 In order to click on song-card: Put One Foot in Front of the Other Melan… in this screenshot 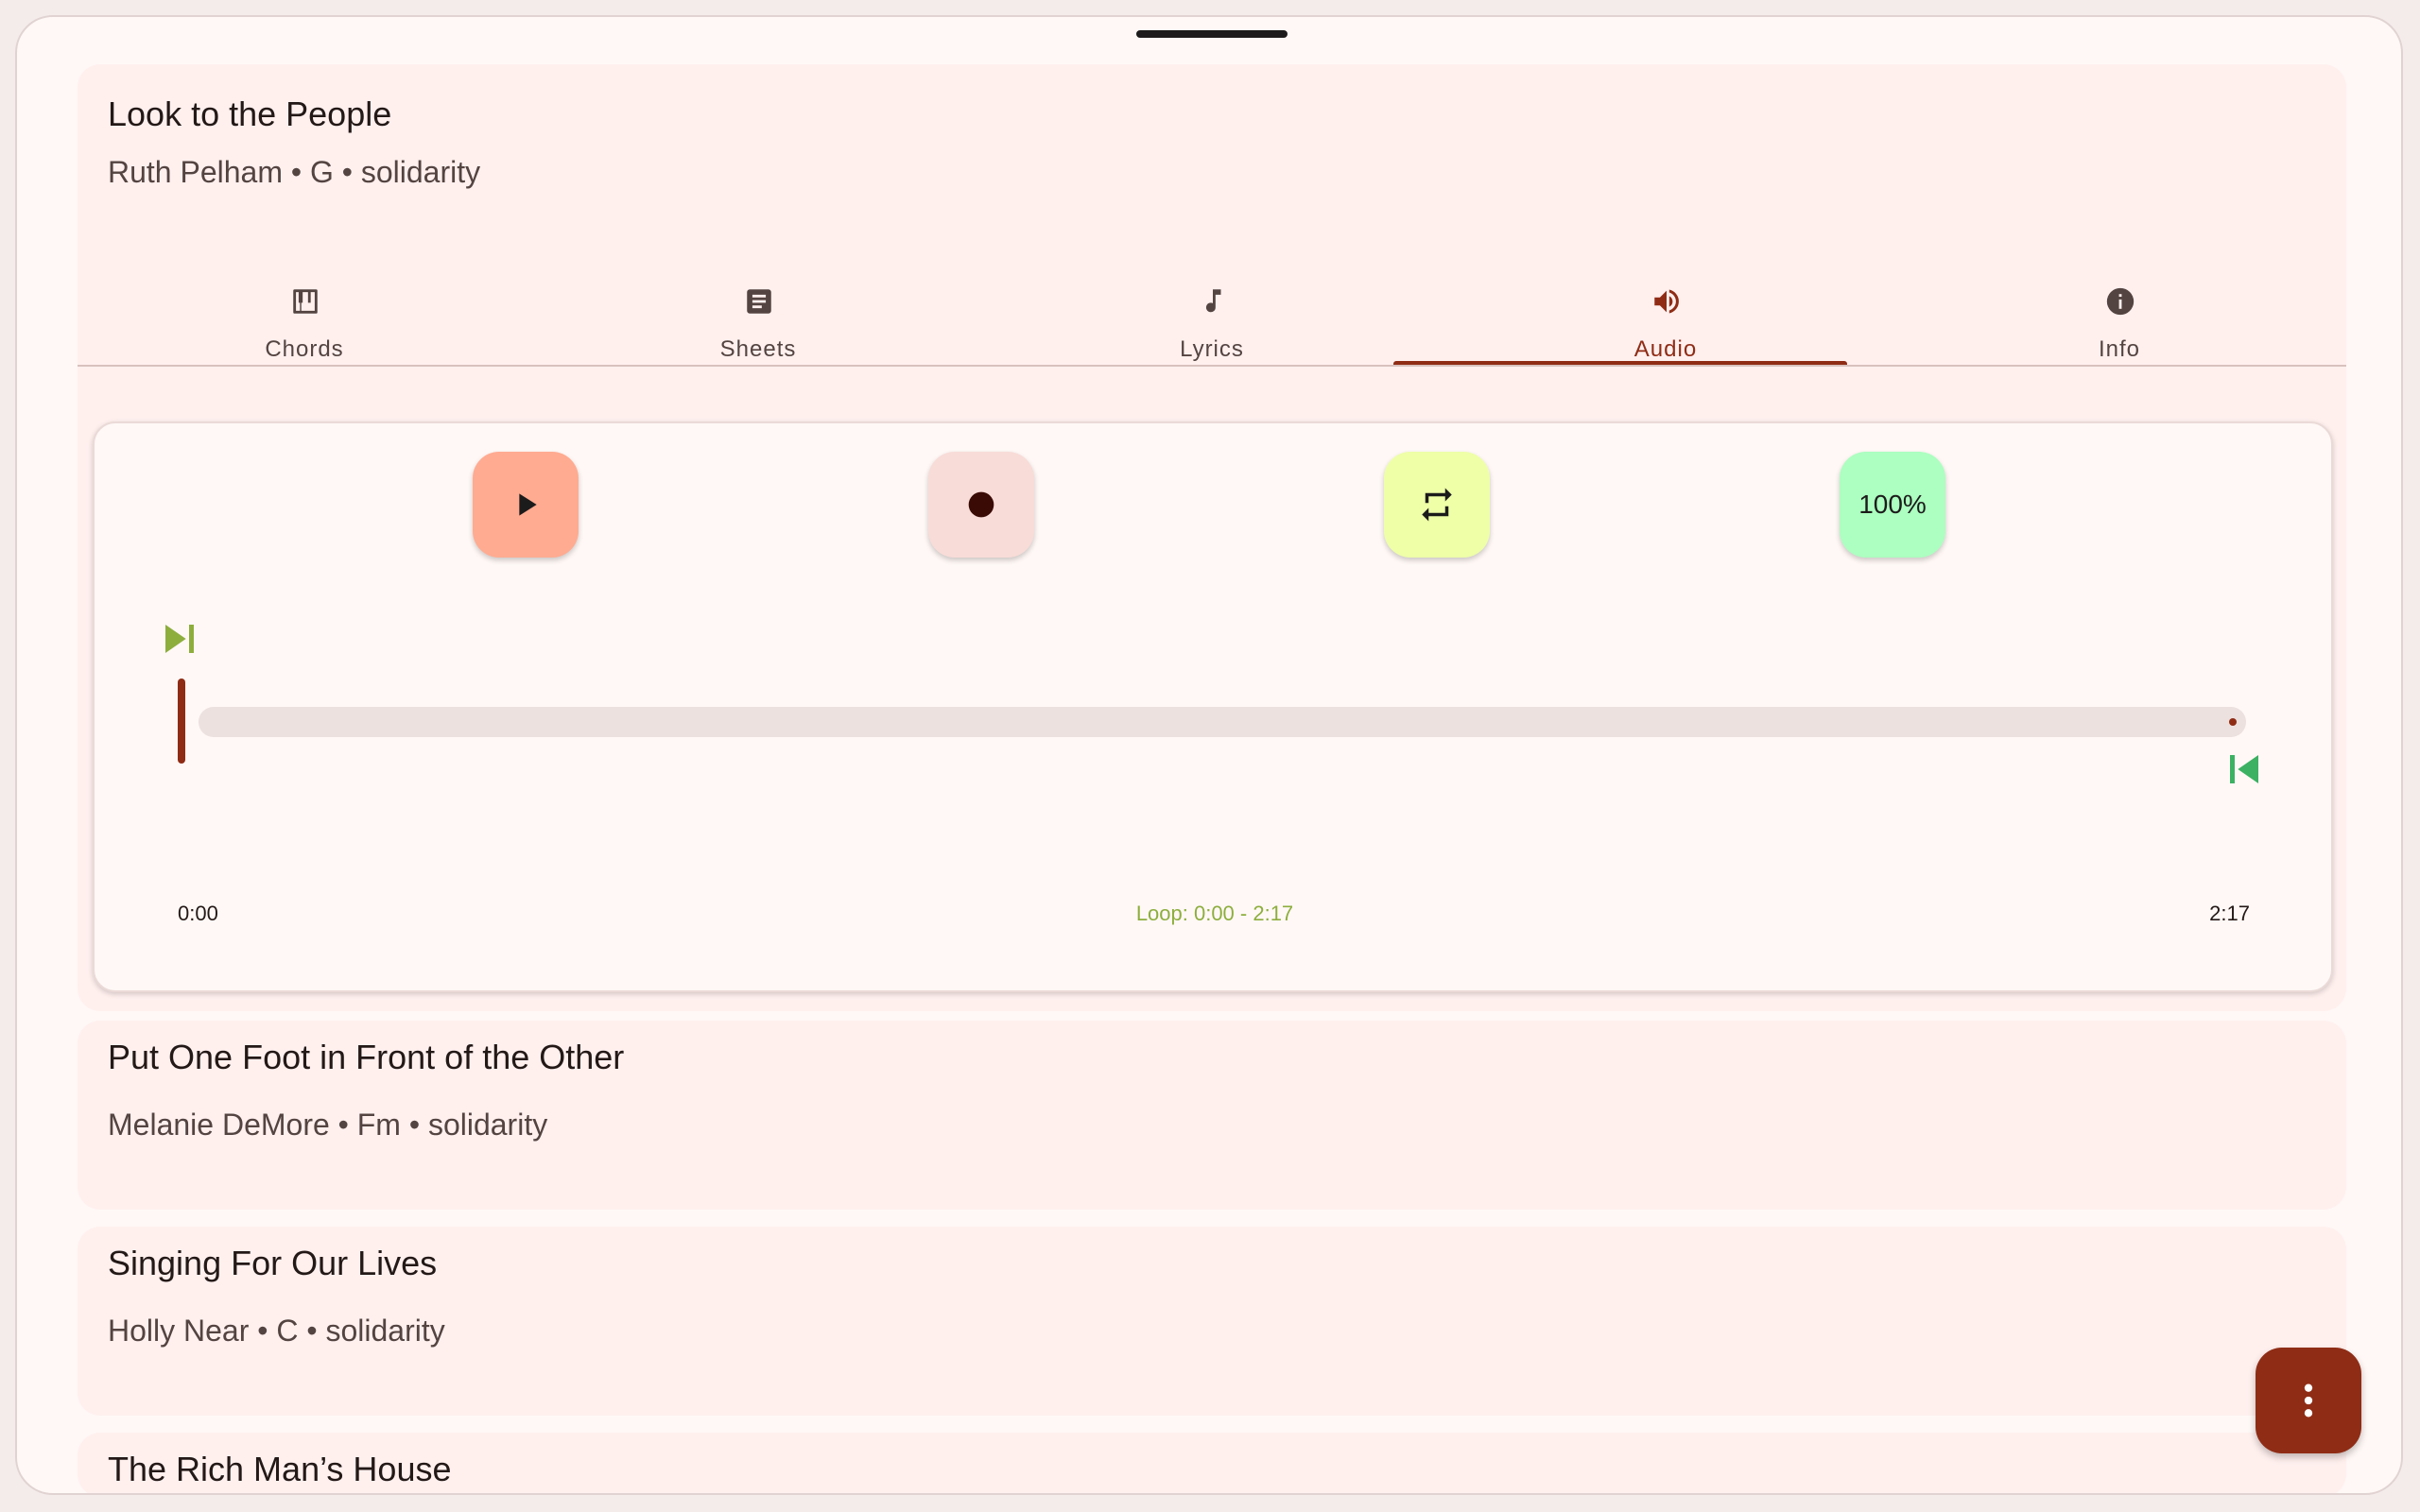, I will do `click(1212, 1115)`.